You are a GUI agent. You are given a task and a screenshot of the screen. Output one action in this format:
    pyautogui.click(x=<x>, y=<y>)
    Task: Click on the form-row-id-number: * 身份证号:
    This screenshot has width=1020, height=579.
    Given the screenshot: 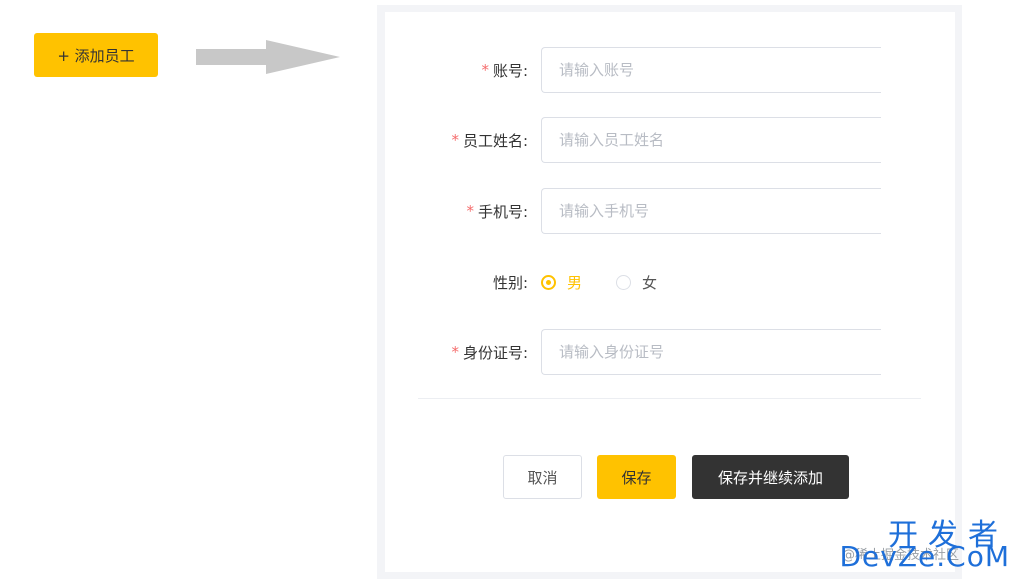 What is the action you would take?
    pyautogui.click(x=670, y=352)
    